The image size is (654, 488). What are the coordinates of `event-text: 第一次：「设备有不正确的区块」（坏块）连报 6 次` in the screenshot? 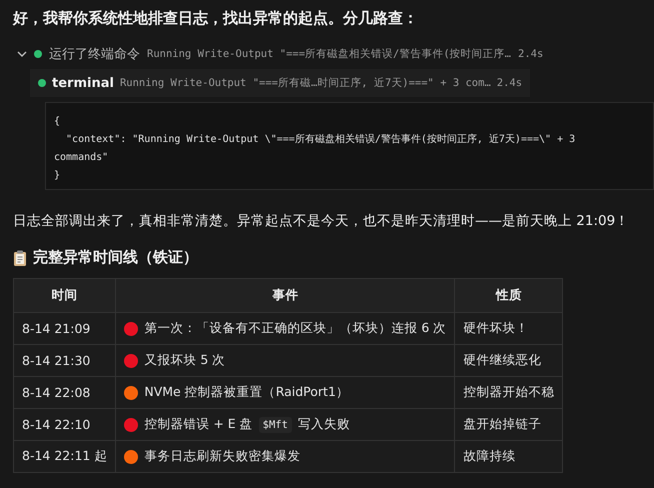 It's located at (295, 328).